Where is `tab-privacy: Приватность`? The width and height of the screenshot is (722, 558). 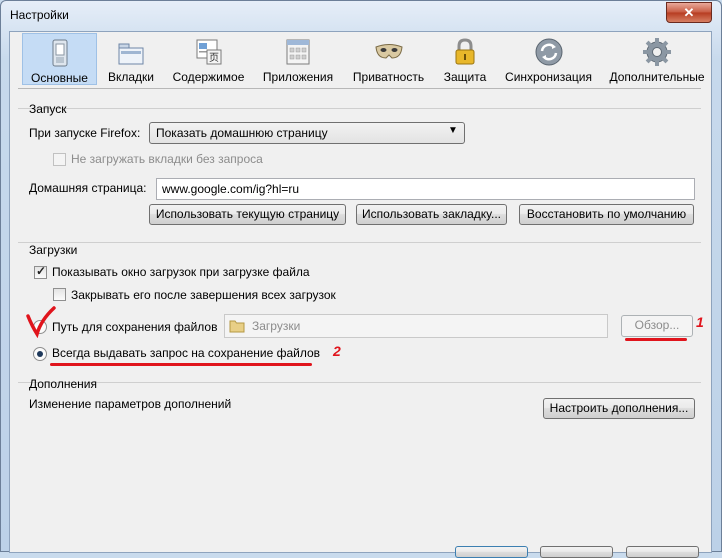 tab-privacy: Приватность is located at coordinates (388, 59).